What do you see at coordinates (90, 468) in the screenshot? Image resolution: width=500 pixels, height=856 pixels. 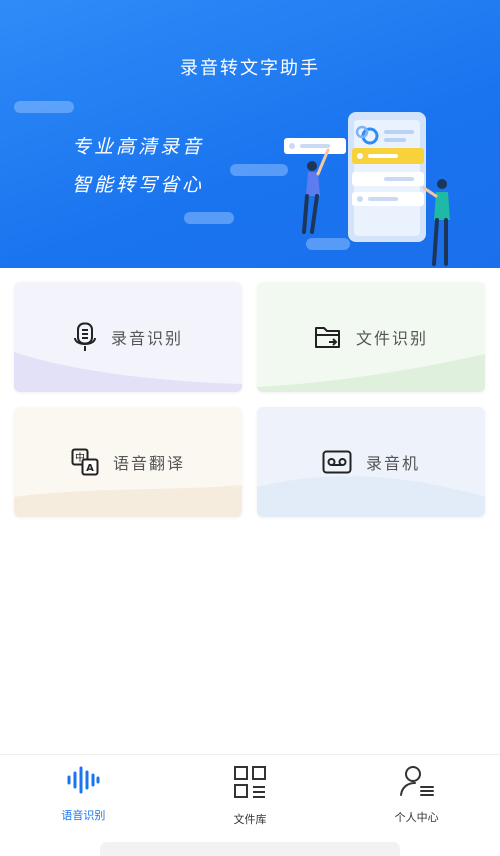 I see `svg-text: A` at bounding box center [90, 468].